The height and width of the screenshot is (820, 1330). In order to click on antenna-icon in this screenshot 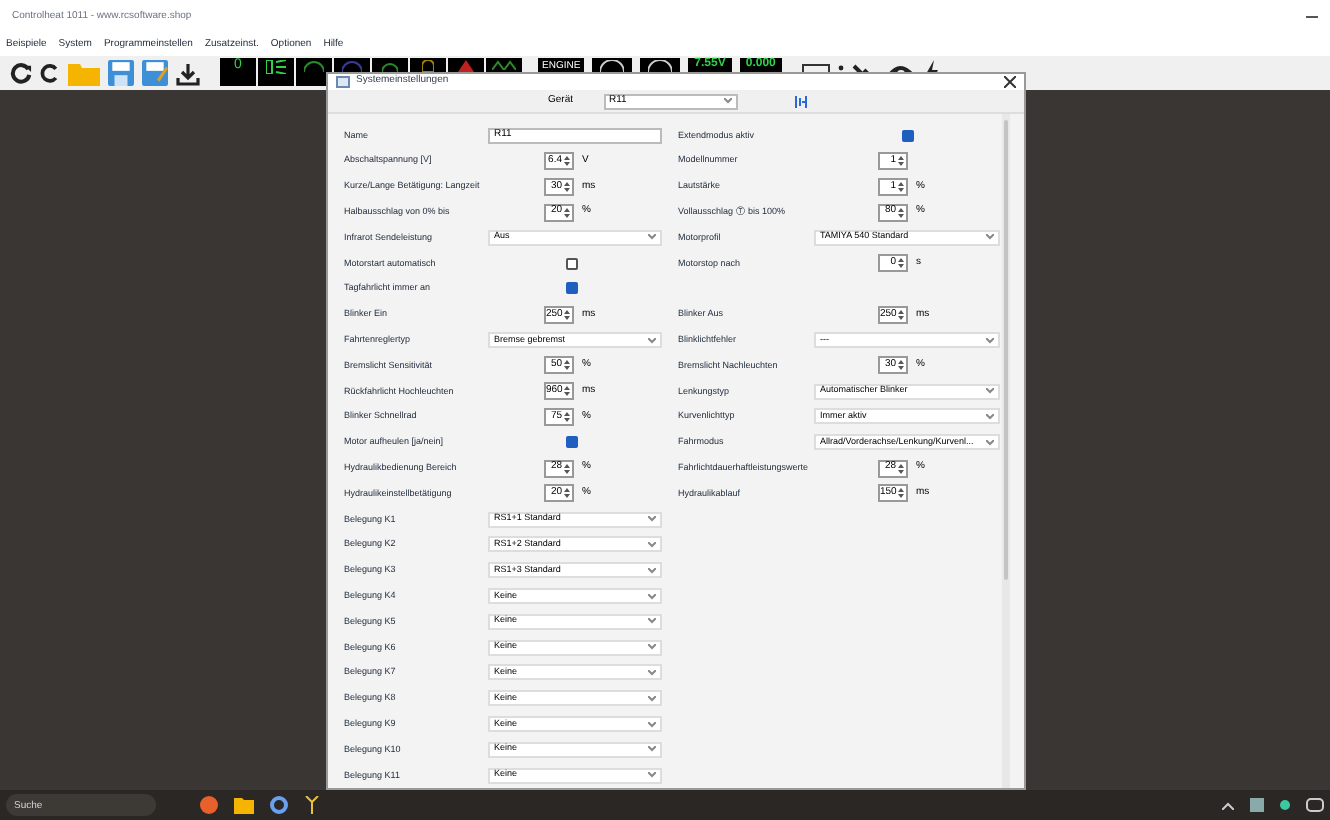, I will do `click(312, 805)`.